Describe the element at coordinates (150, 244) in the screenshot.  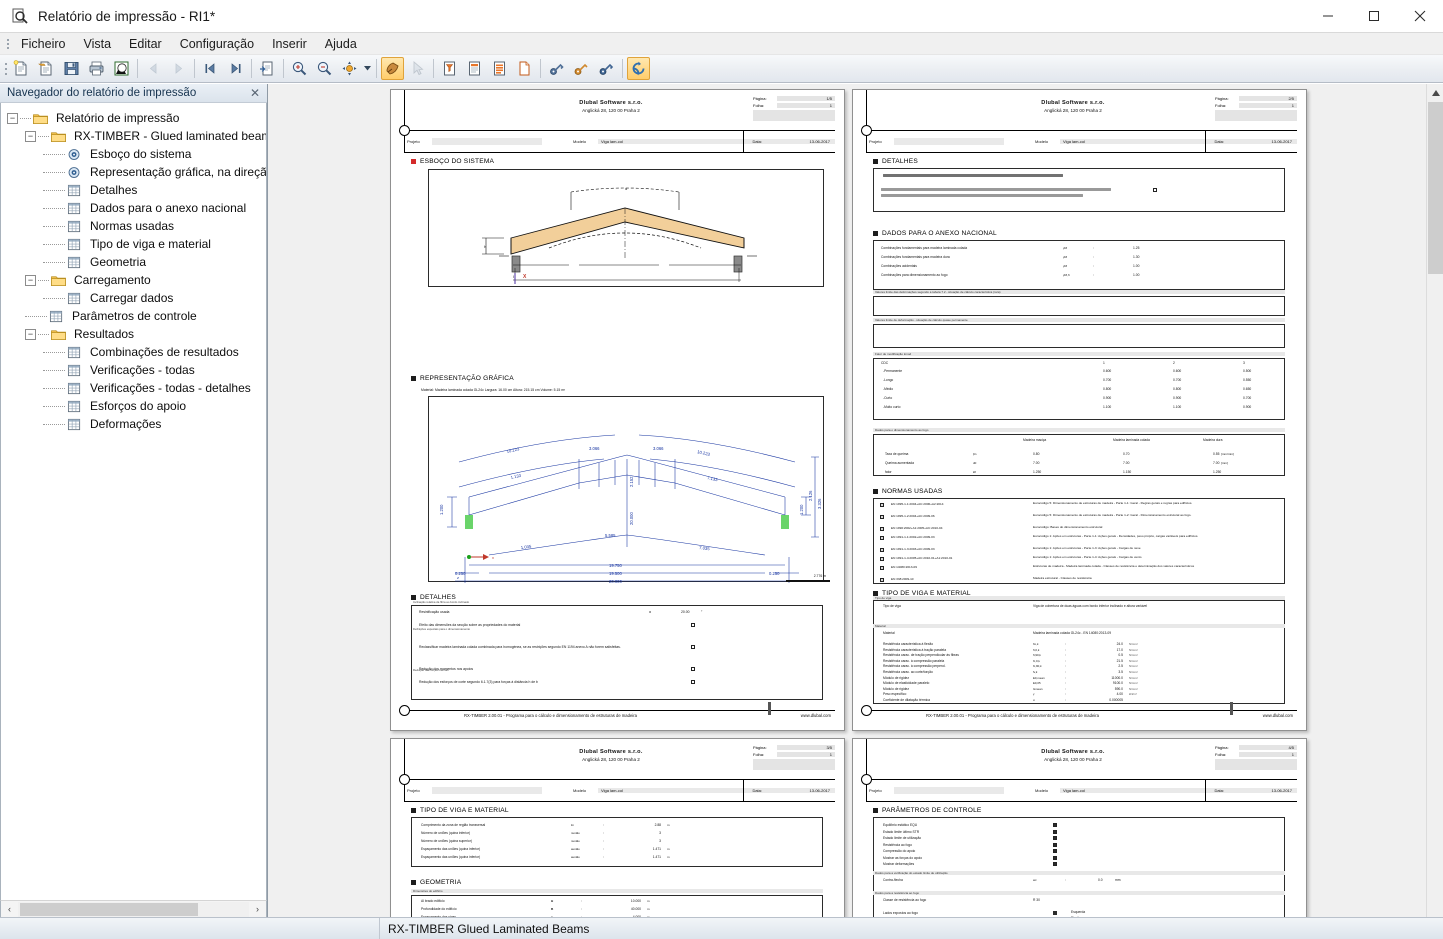
I see `tree-item-label: Tipo de viga e material` at that location.